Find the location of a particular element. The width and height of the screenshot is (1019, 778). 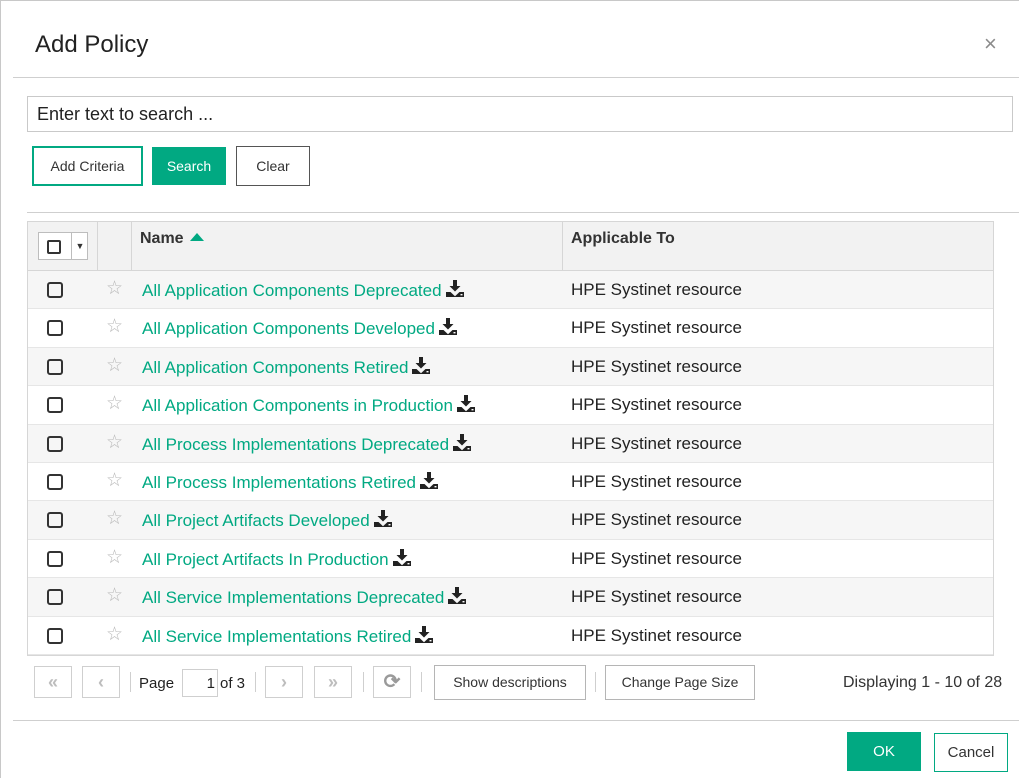

policy-name-link: All Project Artifacts Developed is located at coordinates (268, 520).